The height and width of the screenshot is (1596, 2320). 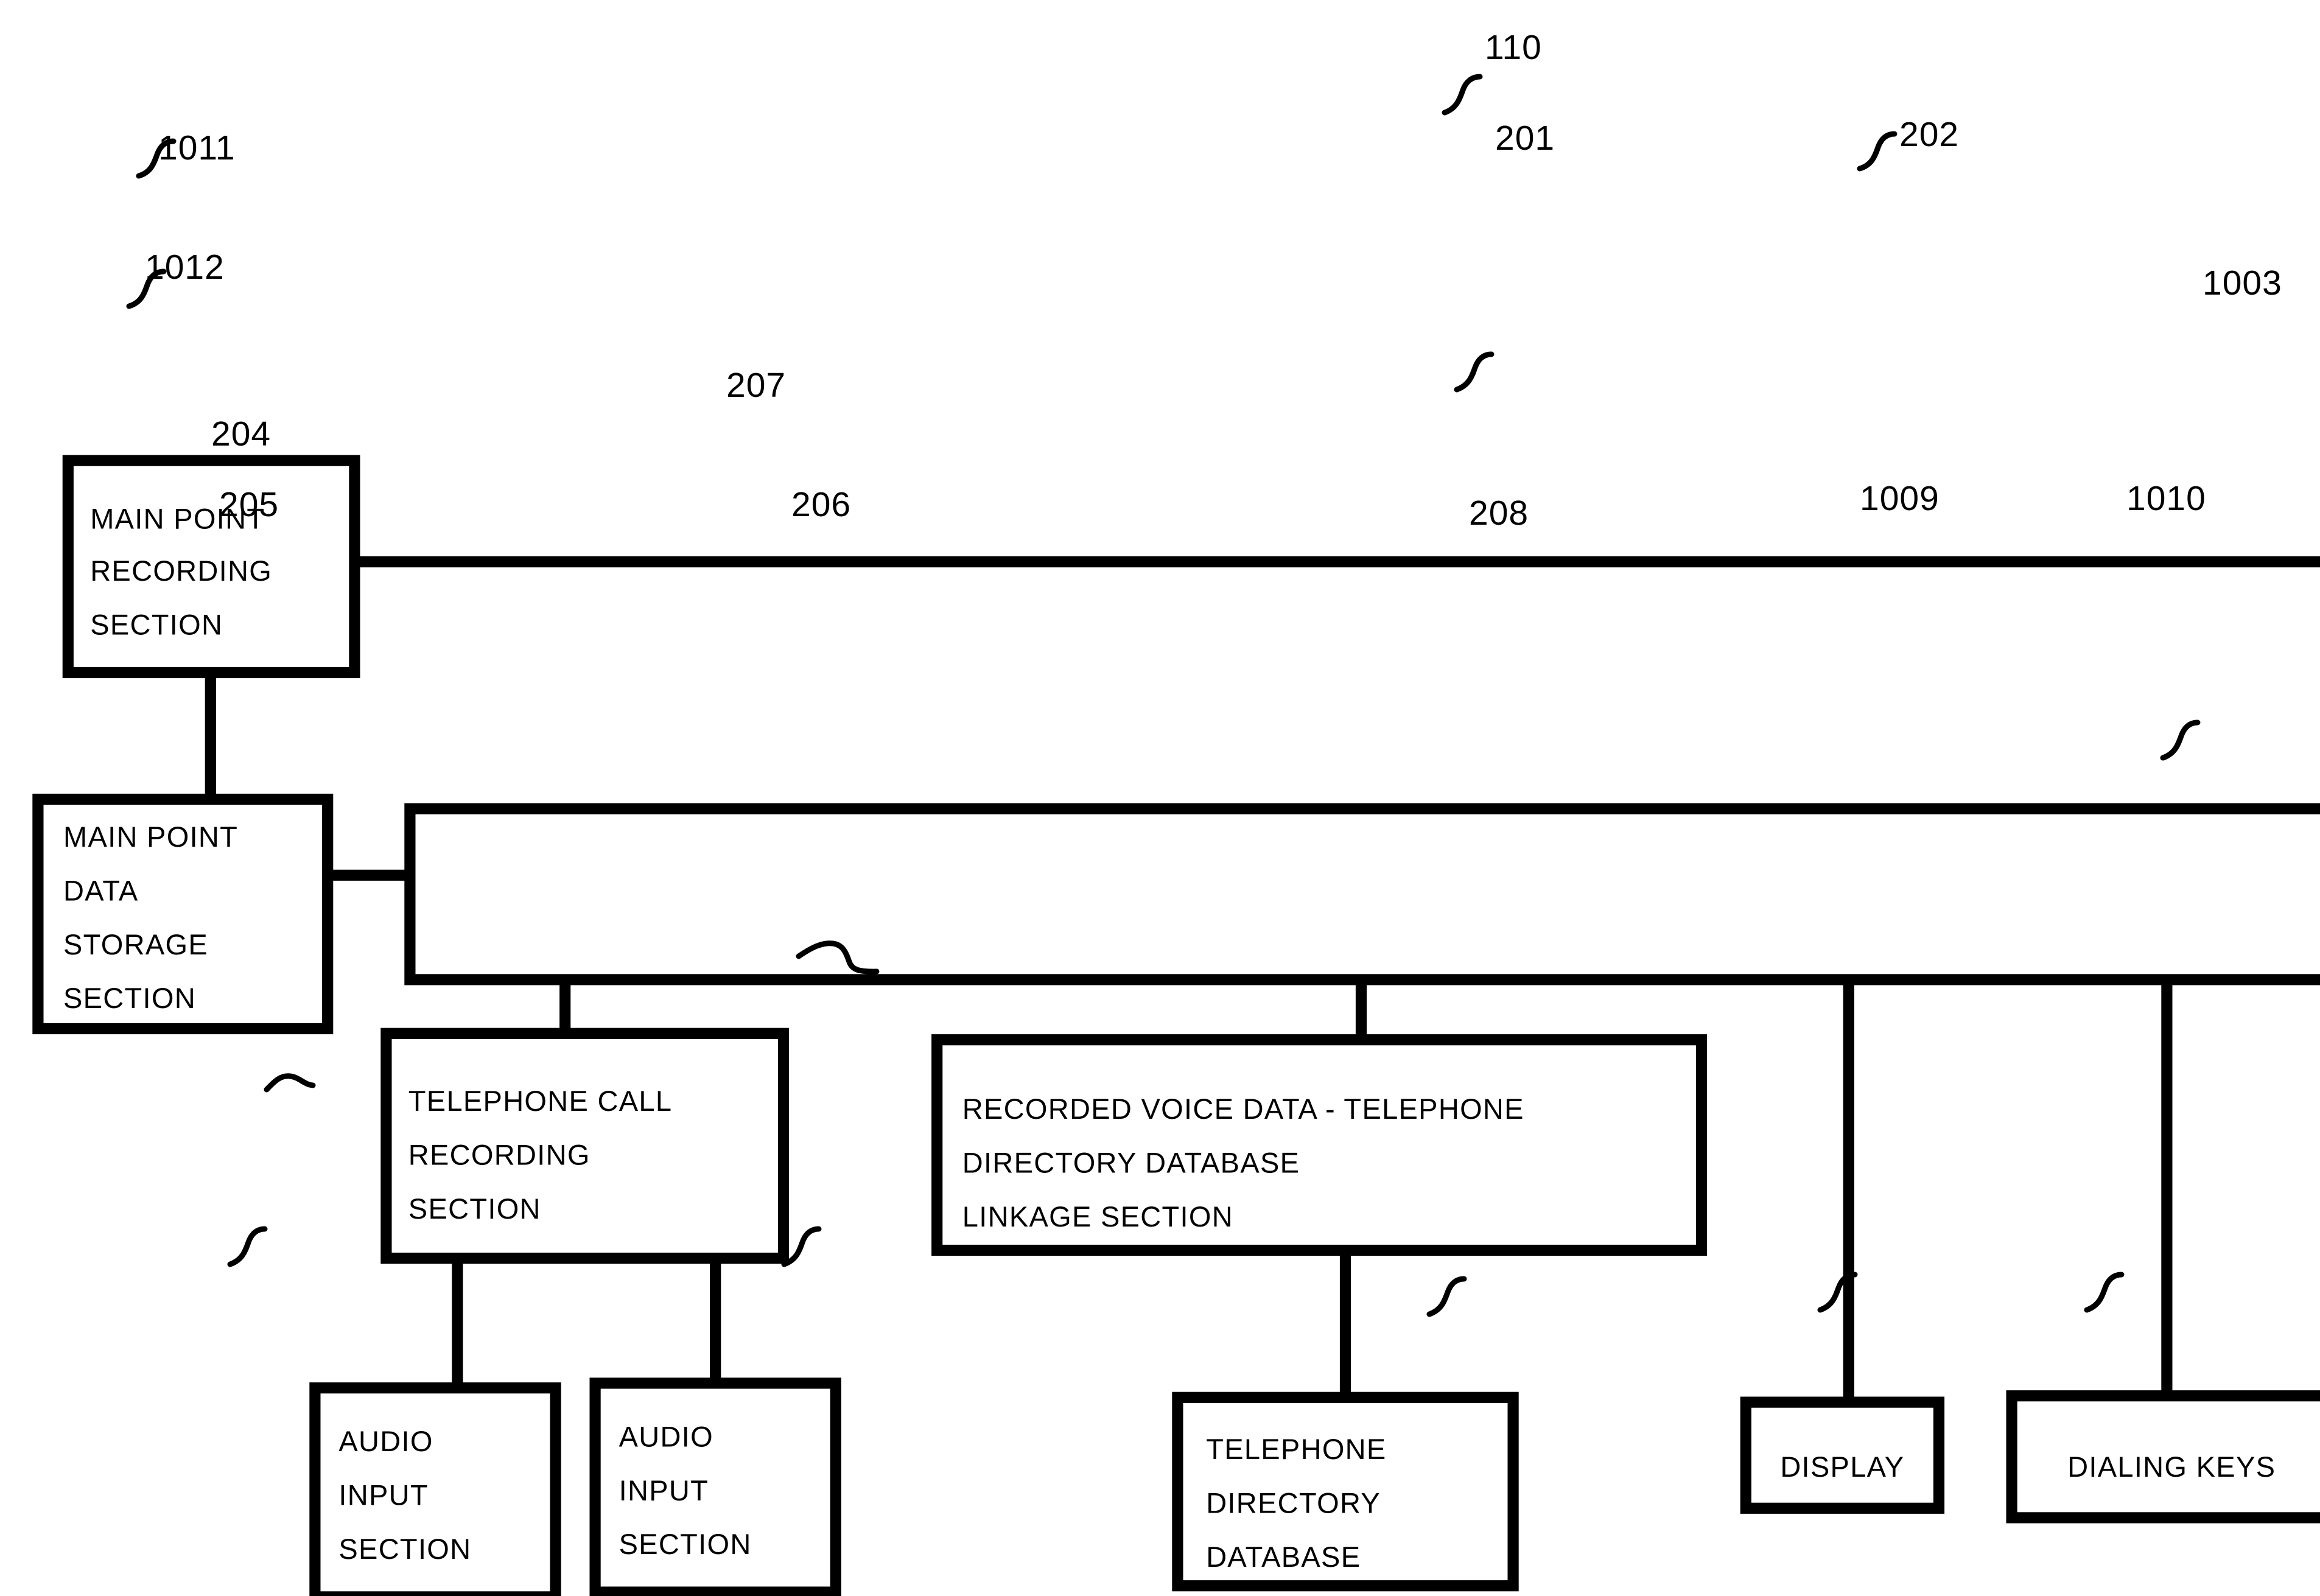 What do you see at coordinates (241, 434) in the screenshot?
I see `ref-num-204: 204` at bounding box center [241, 434].